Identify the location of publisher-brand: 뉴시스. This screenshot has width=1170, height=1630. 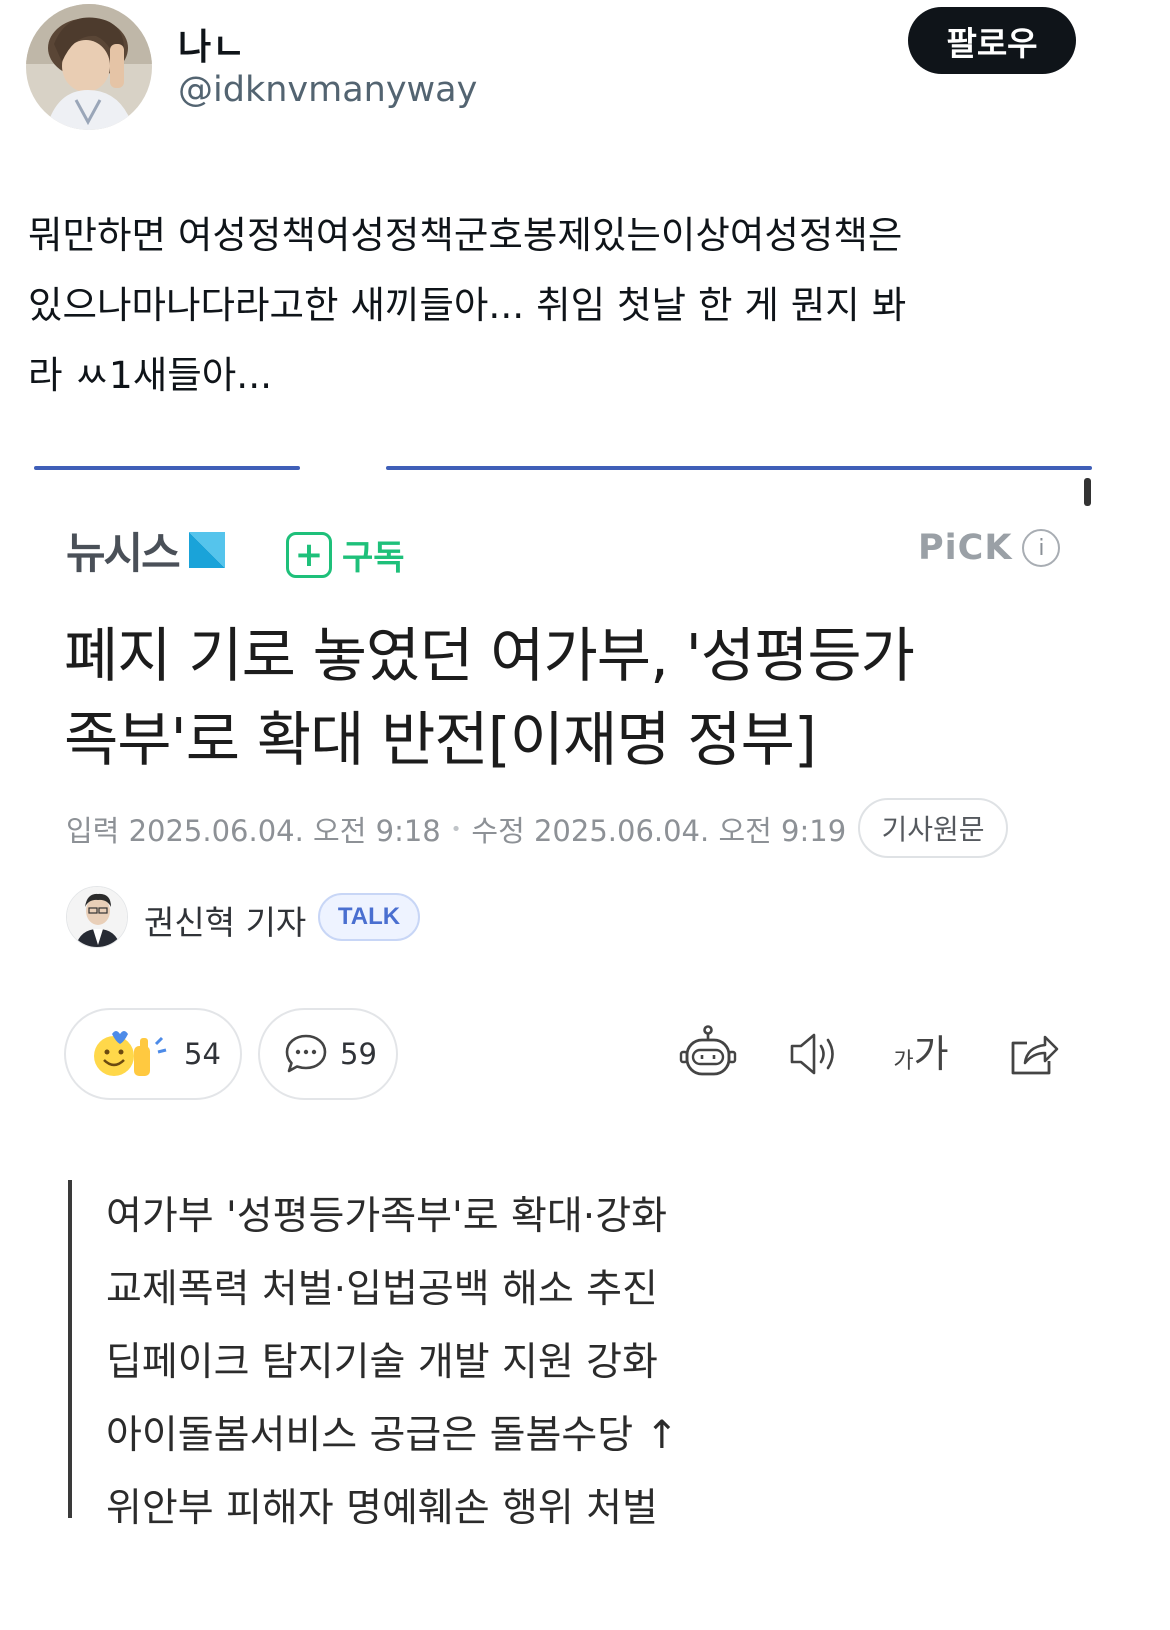
(146, 552).